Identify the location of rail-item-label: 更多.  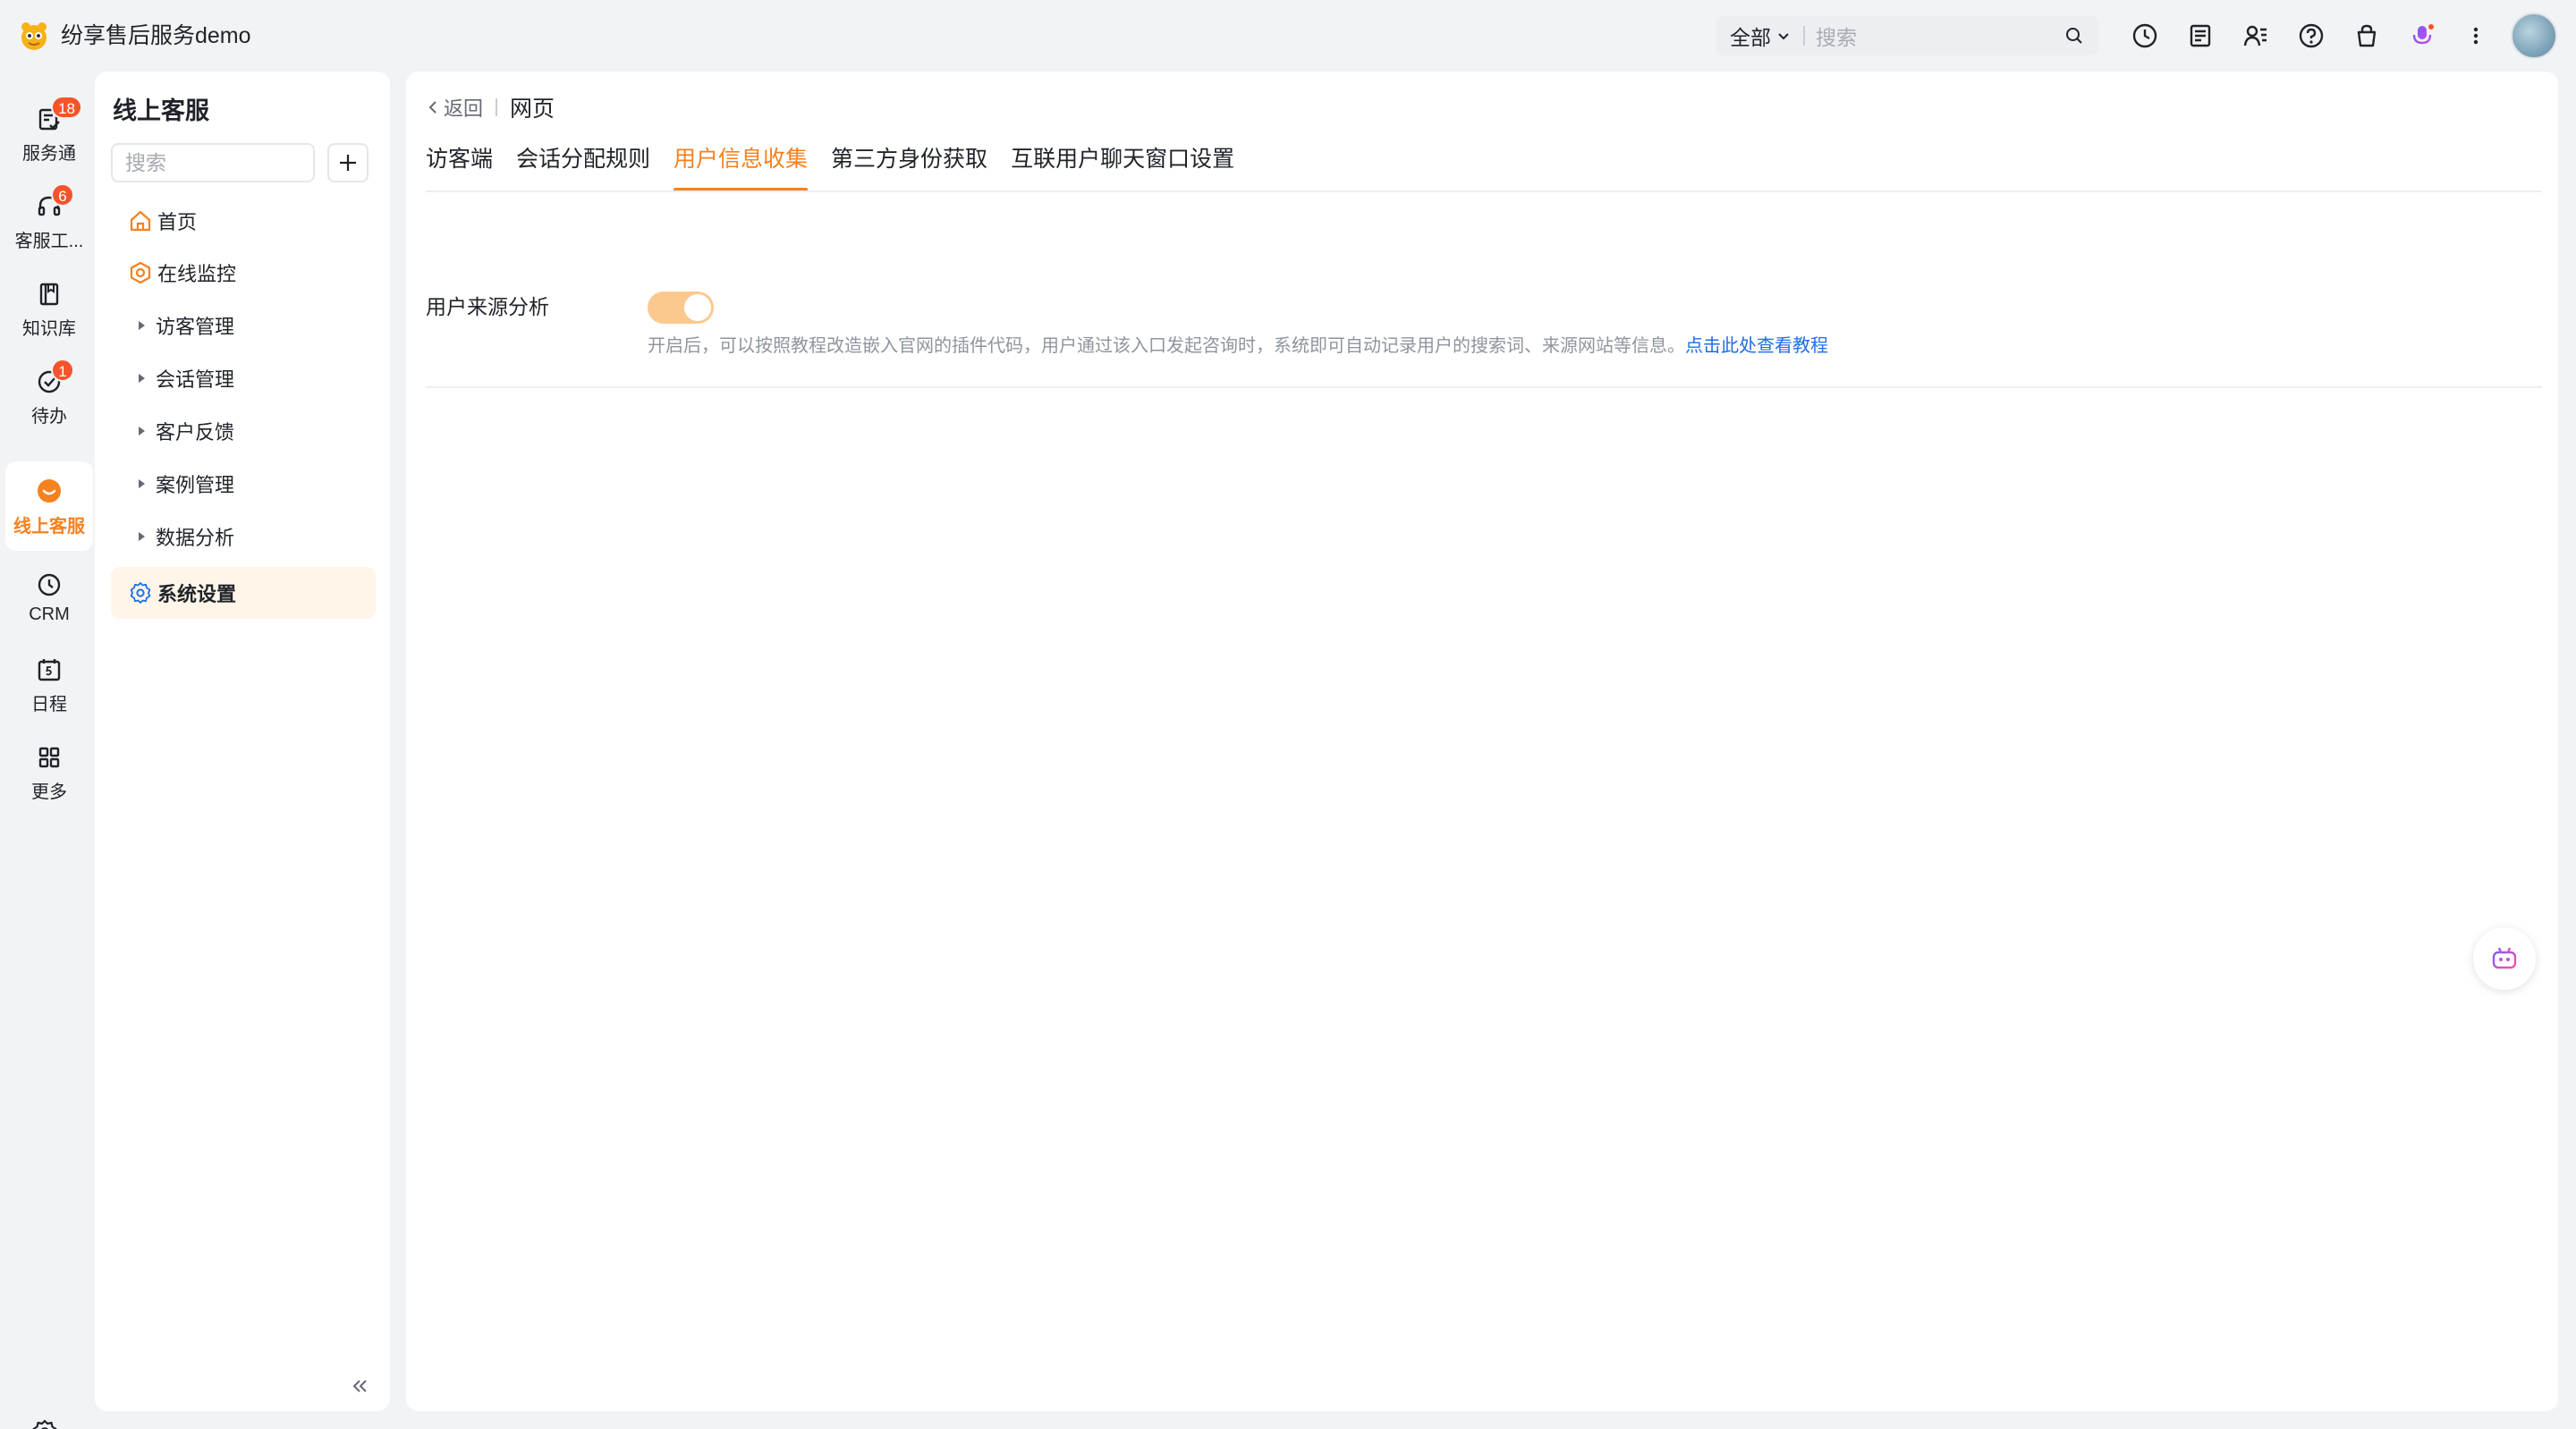
(49, 792).